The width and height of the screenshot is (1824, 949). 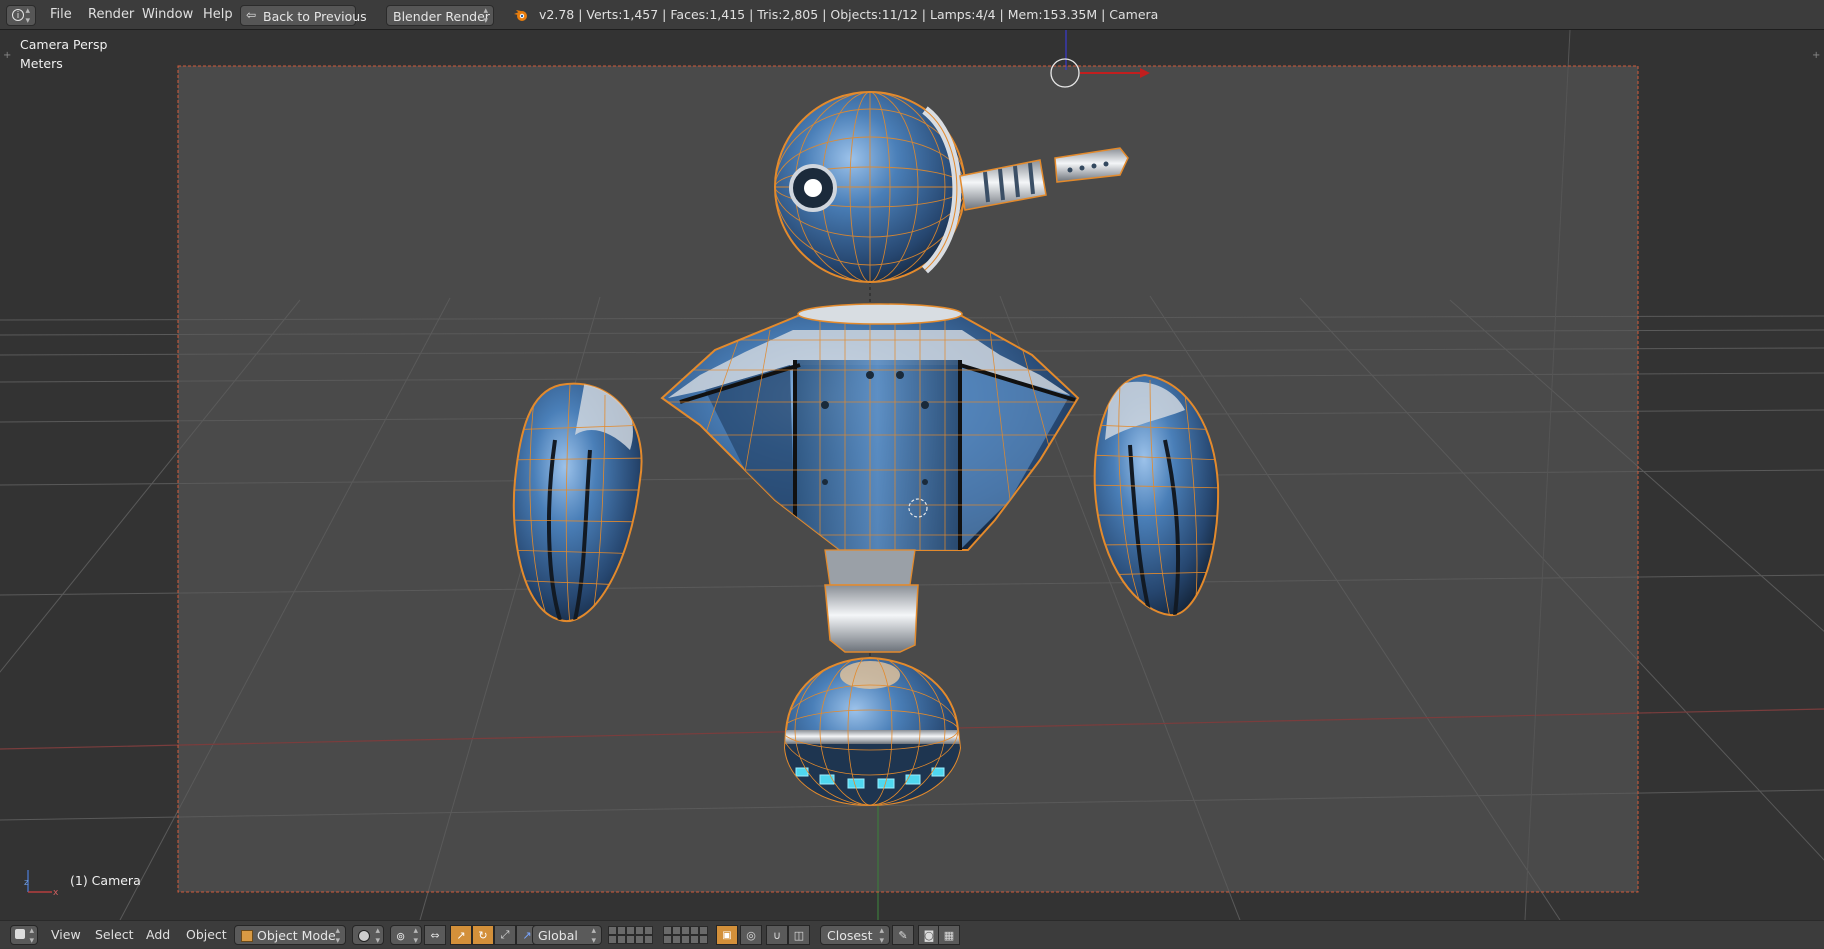 What do you see at coordinates (56, 893) in the screenshot?
I see `svg-text: x` at bounding box center [56, 893].